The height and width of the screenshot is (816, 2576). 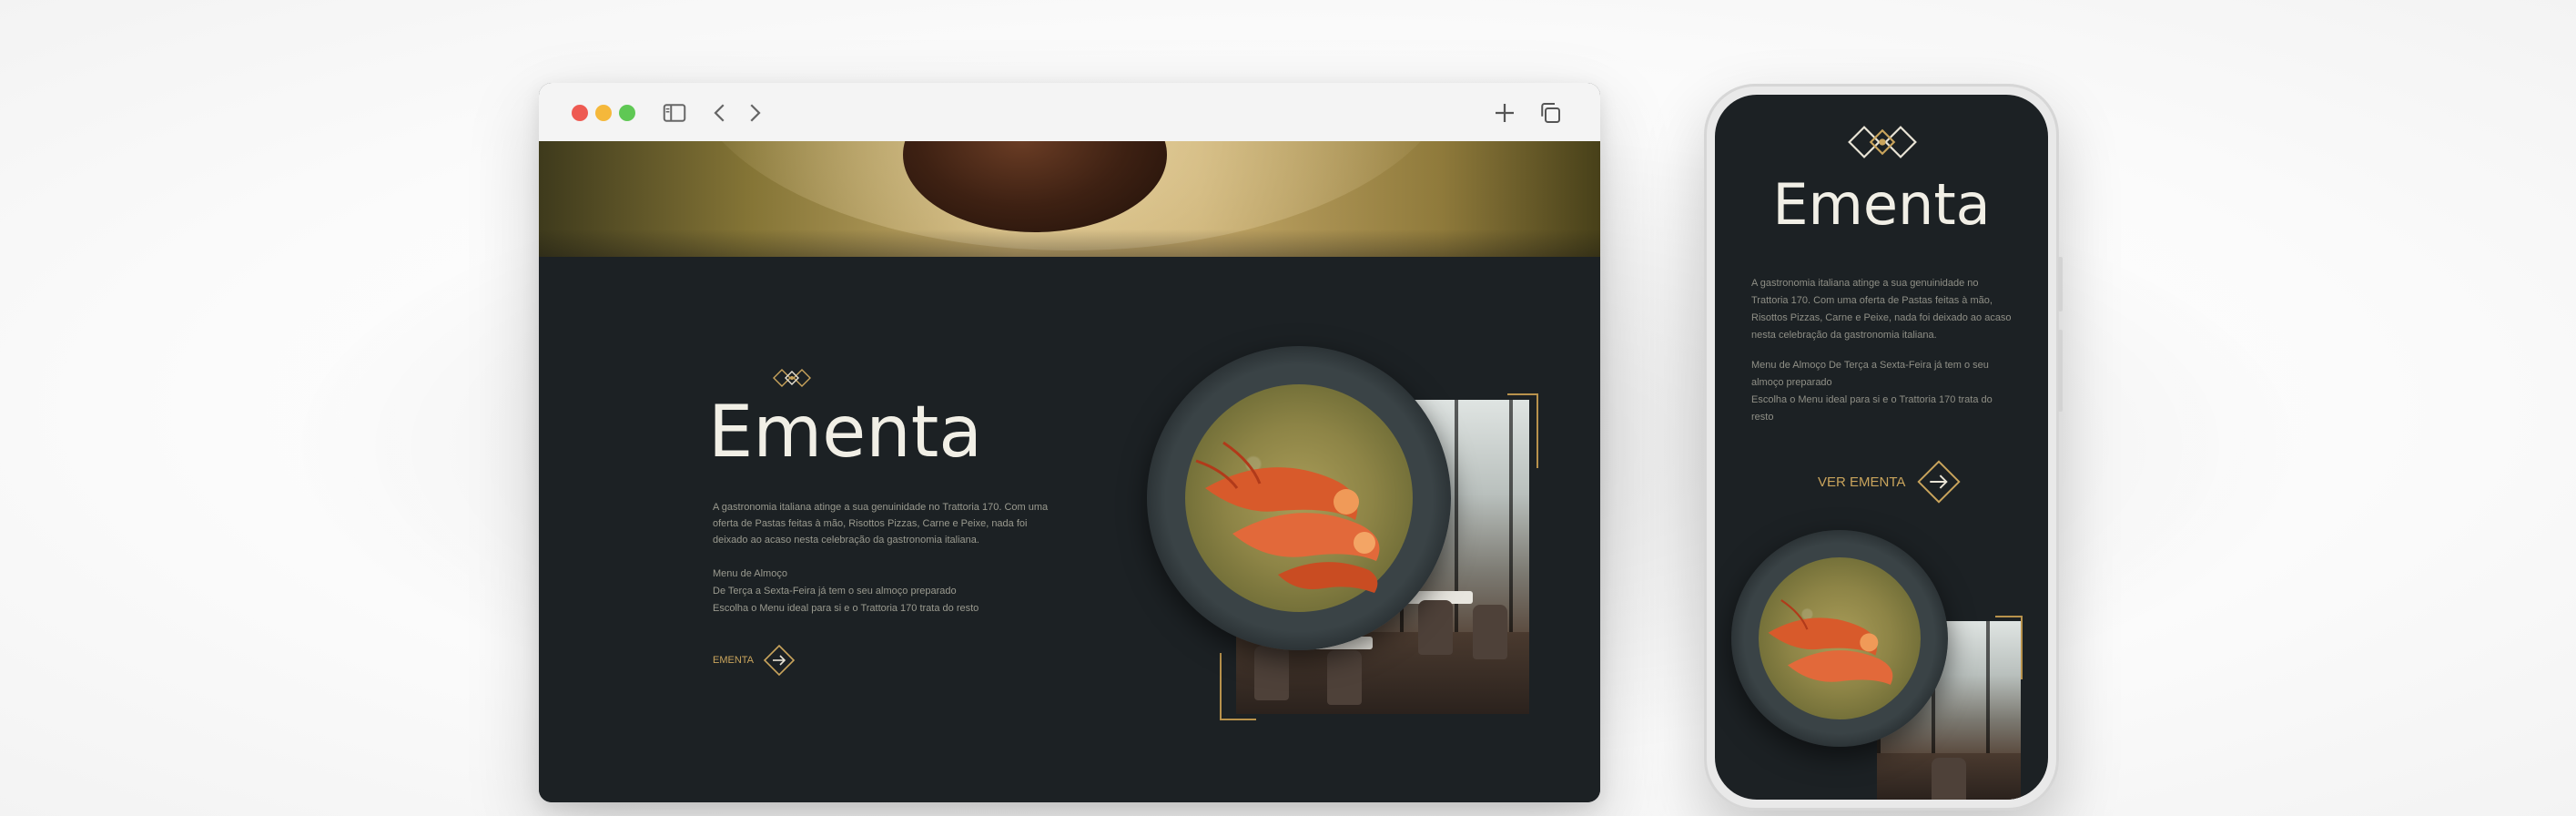 I want to click on maximize-window-button, so click(x=627, y=113).